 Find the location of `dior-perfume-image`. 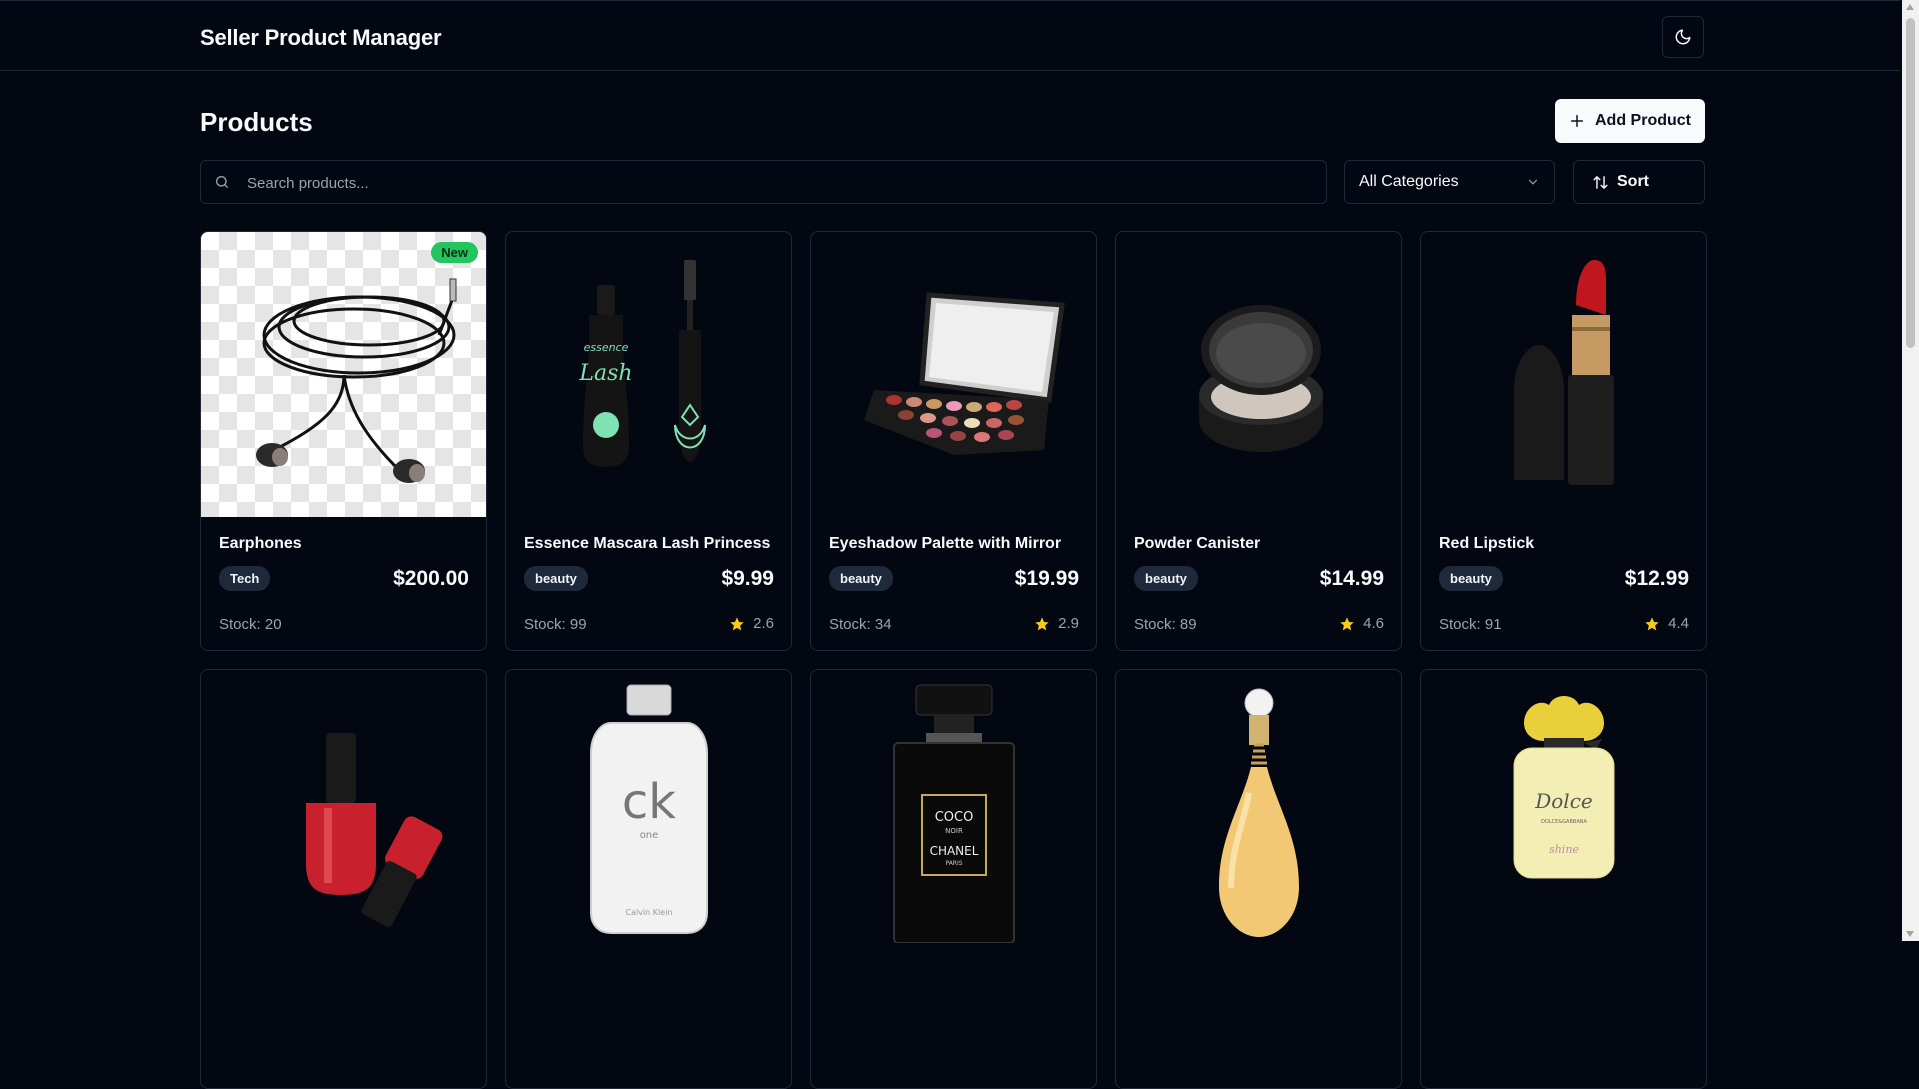

dior-perfume-image is located at coordinates (1258, 812).